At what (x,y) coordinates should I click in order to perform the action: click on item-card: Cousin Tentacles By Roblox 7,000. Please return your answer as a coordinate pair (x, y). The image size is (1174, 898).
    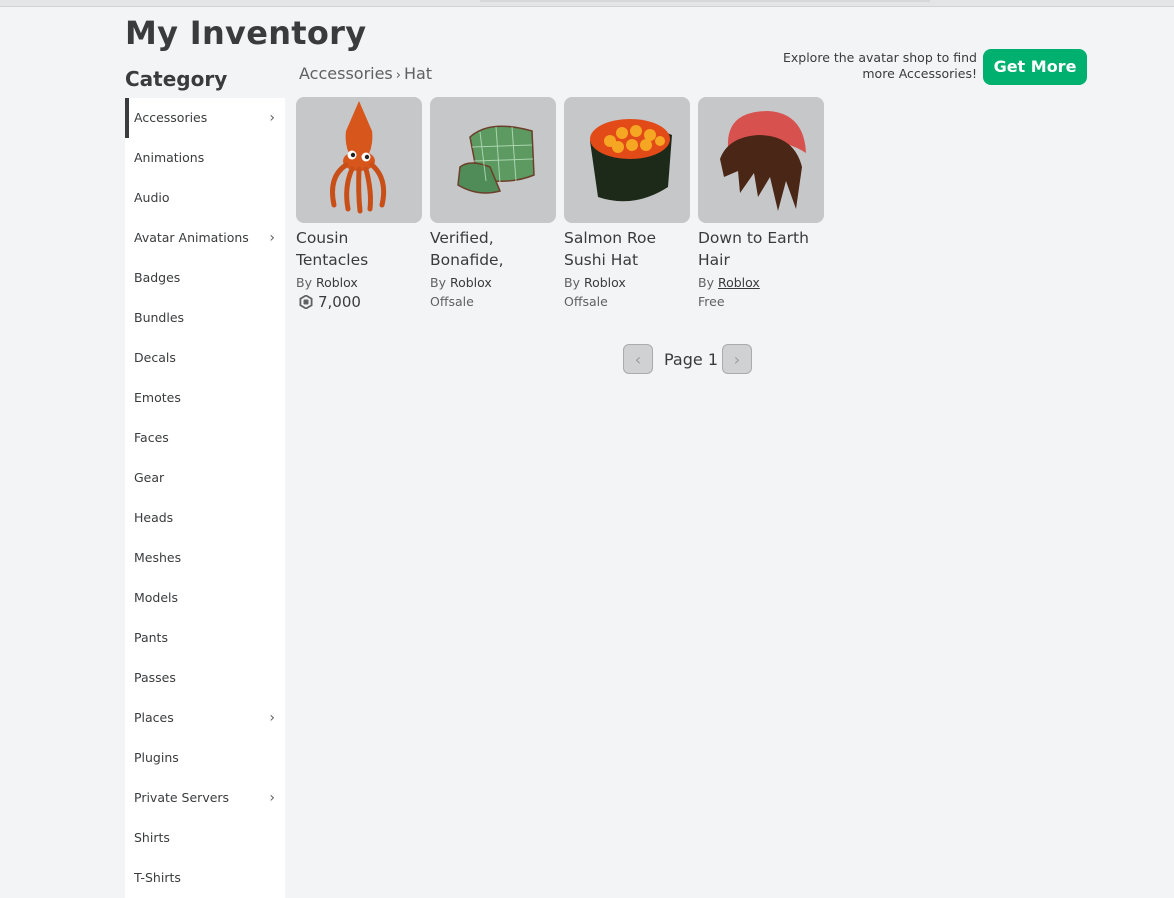
    Looking at the image, I should click on (359, 203).